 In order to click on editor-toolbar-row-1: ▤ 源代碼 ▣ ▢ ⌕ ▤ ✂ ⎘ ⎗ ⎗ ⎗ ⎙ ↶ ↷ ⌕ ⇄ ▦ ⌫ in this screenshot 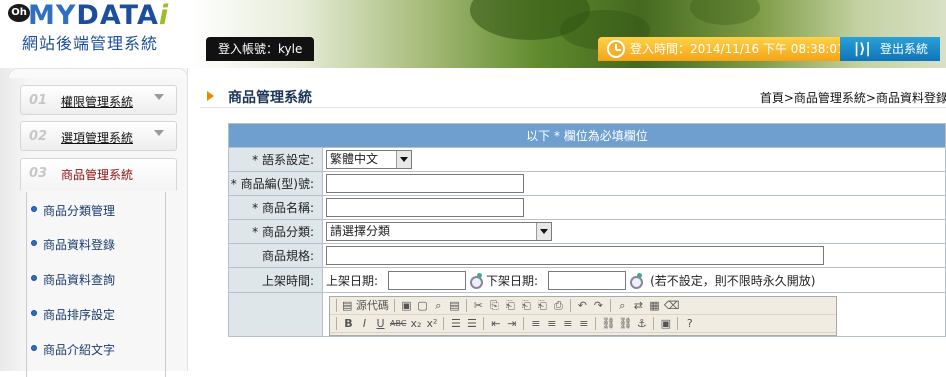, I will do `click(583, 306)`.